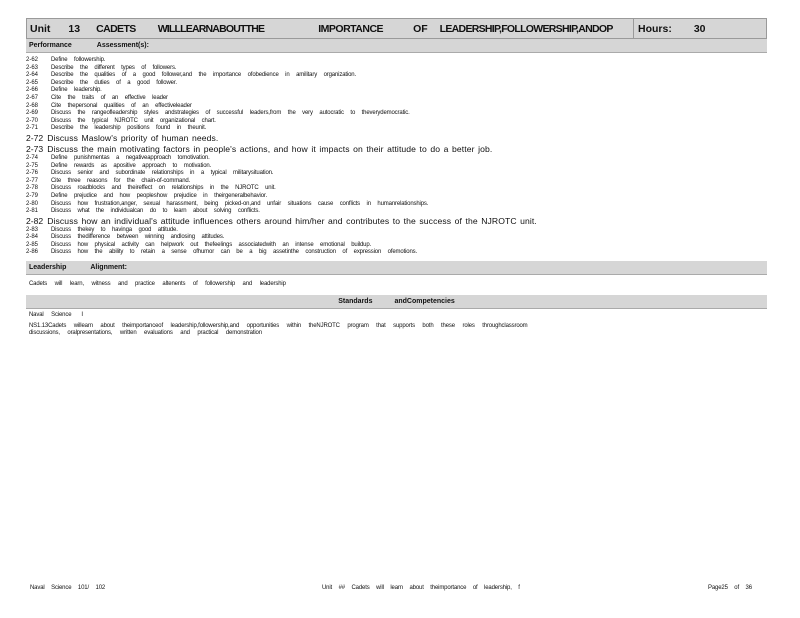  I want to click on performance-band: Performance Assessment(s):, so click(396, 46).